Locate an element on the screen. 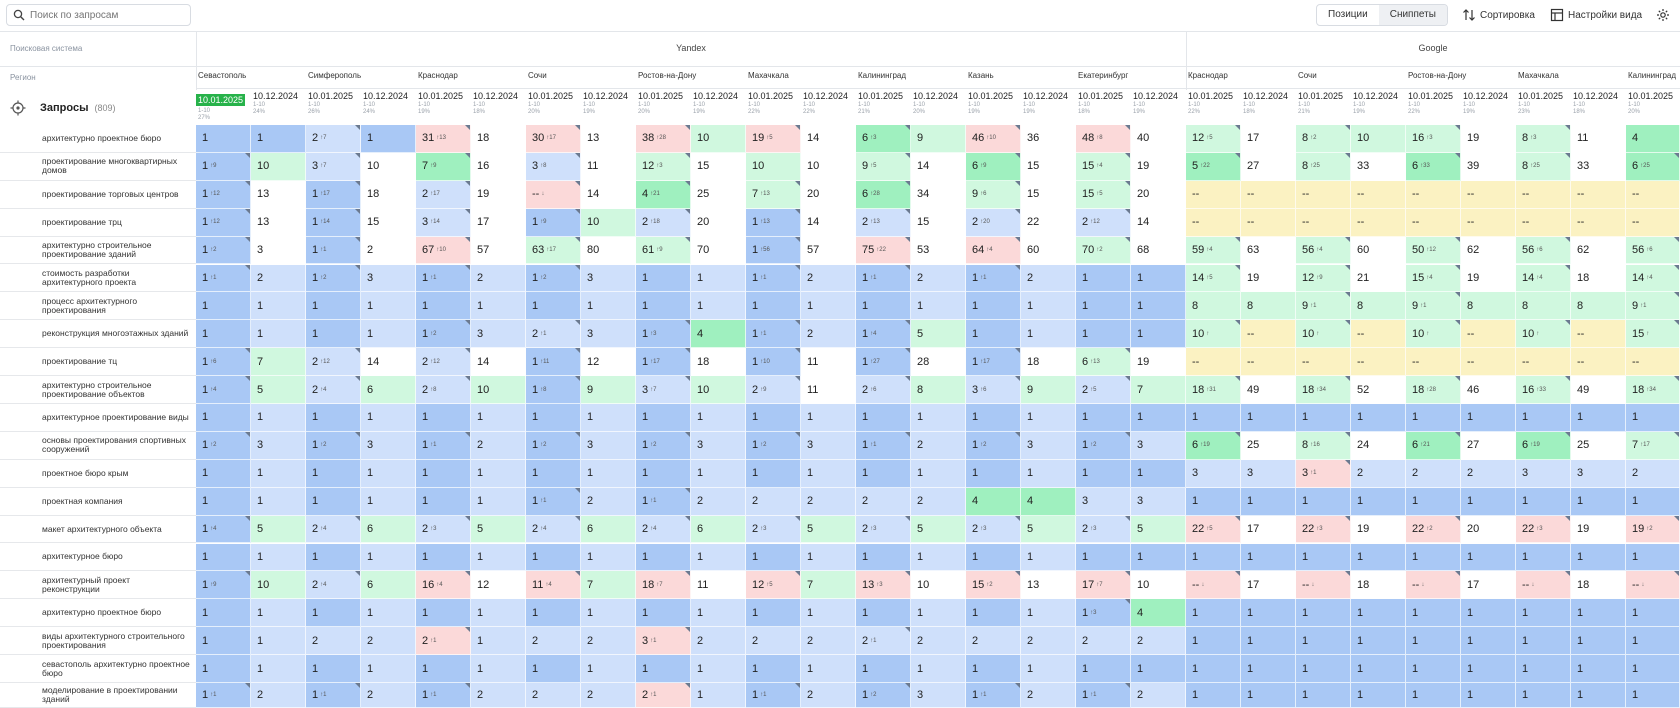 The height and width of the screenshot is (708, 1680). position-cell: 15 is located at coordinates (938, 222).